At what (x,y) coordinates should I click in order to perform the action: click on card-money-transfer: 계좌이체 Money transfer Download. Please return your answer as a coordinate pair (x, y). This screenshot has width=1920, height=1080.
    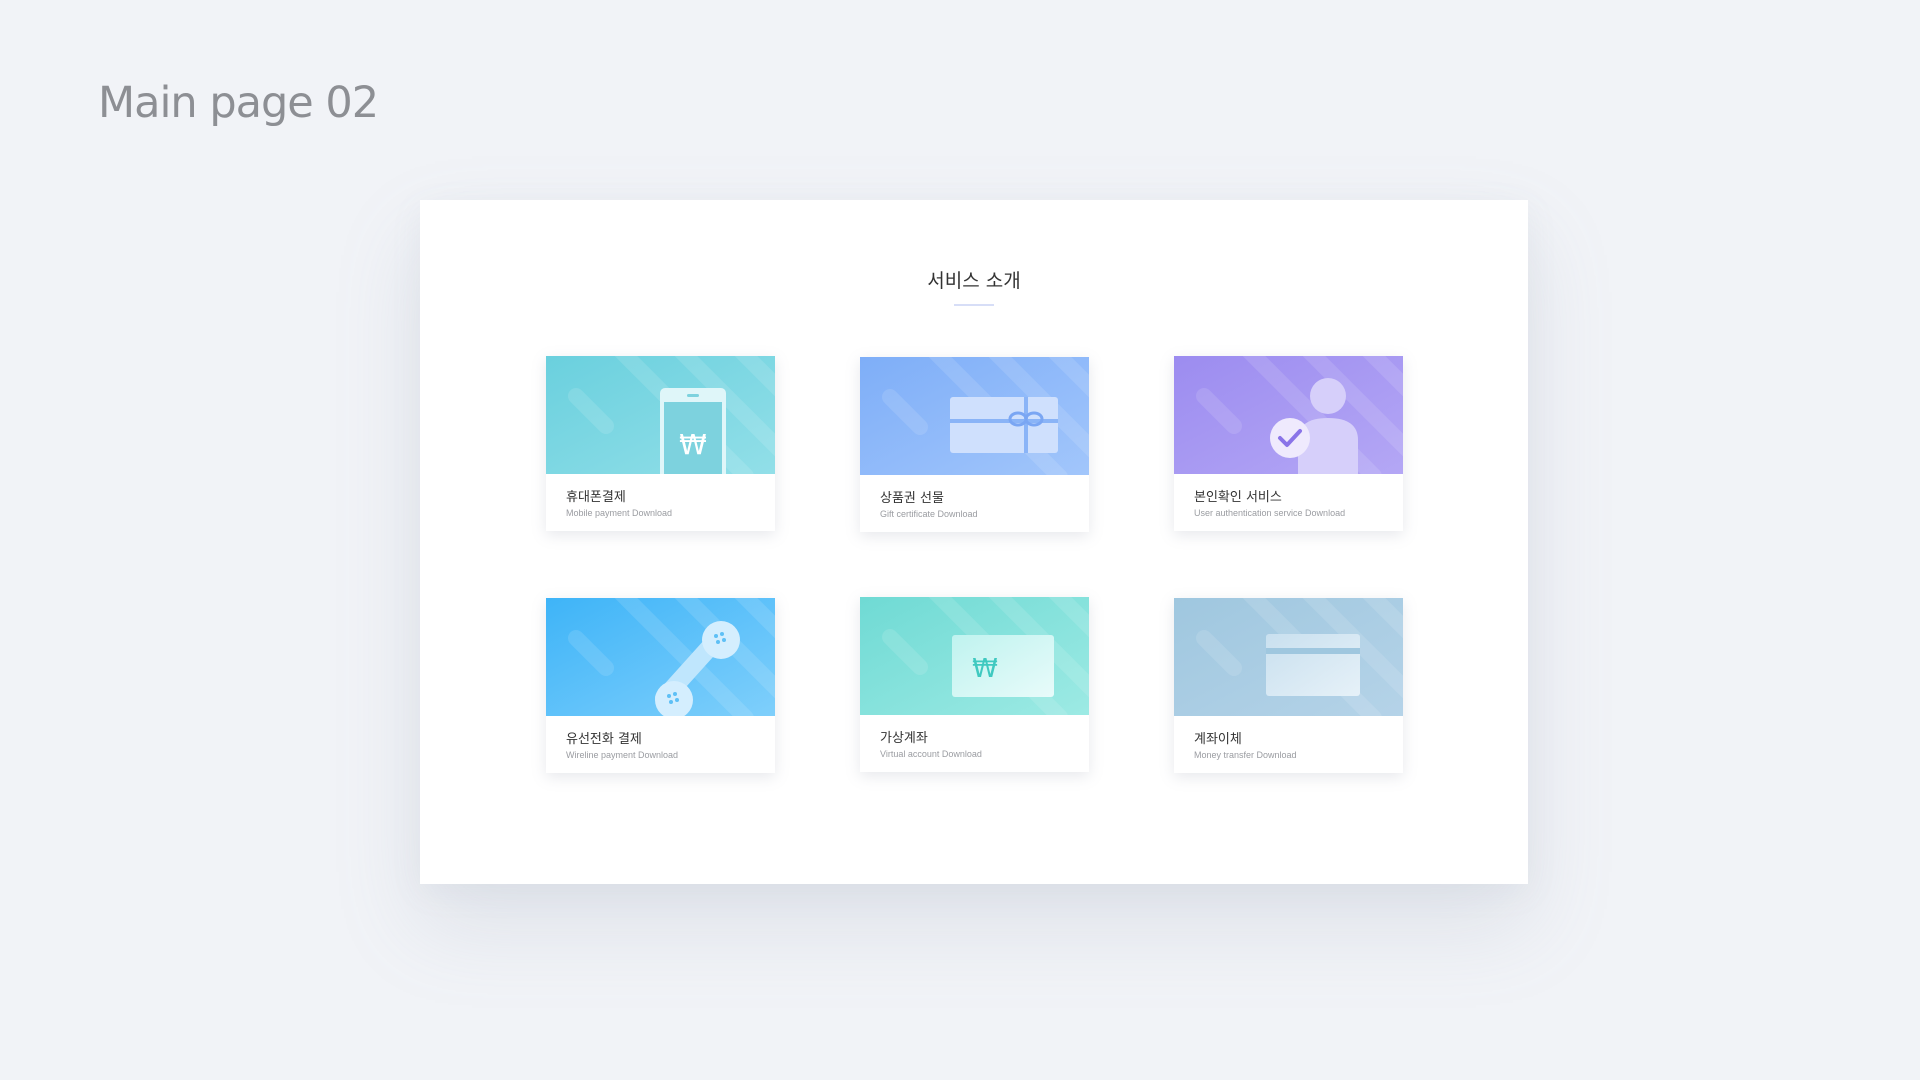
    Looking at the image, I should click on (1288, 685).